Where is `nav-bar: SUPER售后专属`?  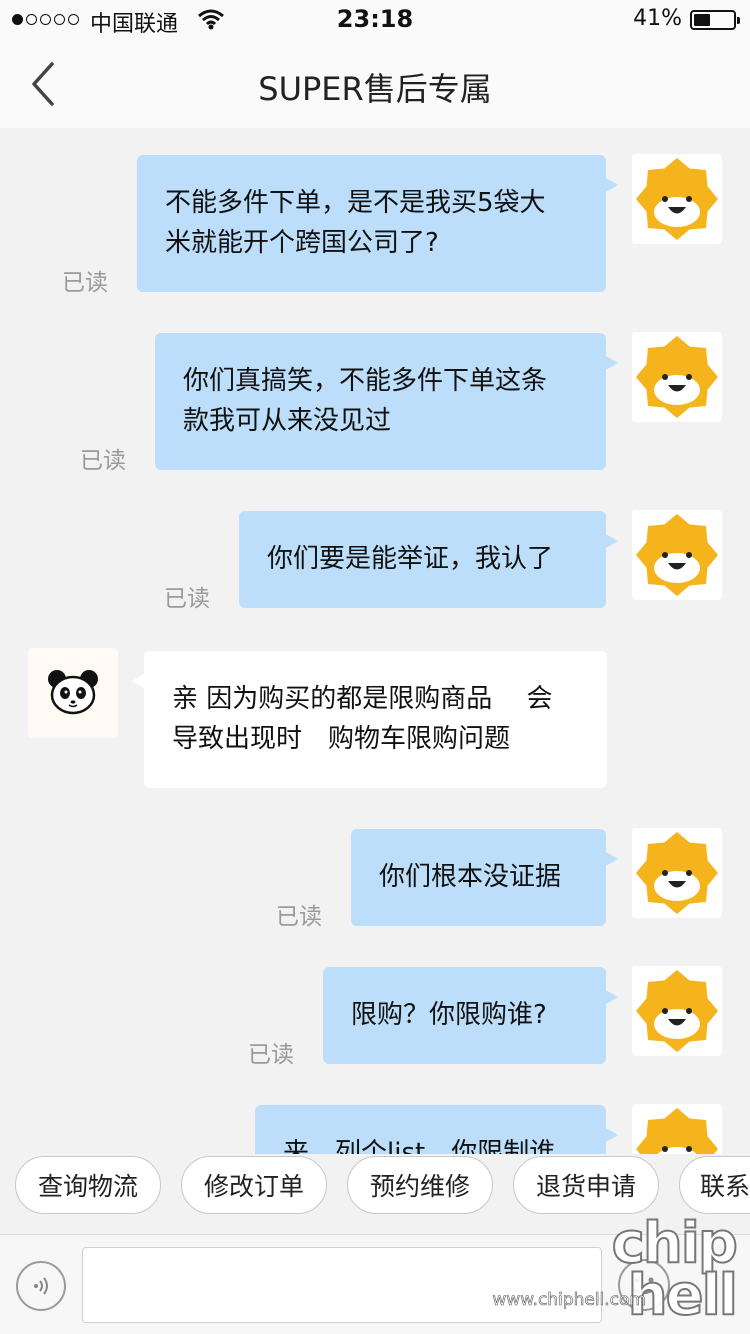 nav-bar: SUPER售后专属 is located at coordinates (375, 84).